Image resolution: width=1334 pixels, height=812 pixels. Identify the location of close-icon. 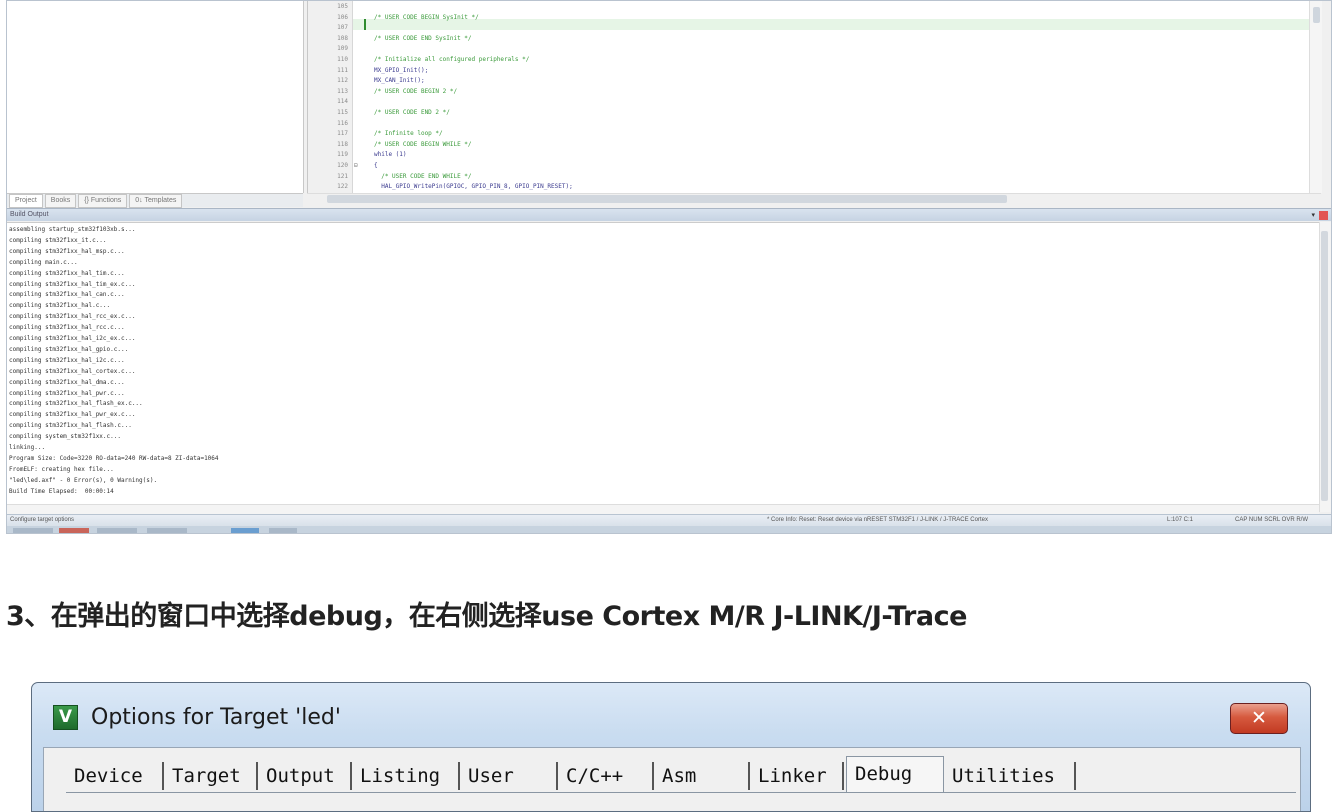
(1323, 215).